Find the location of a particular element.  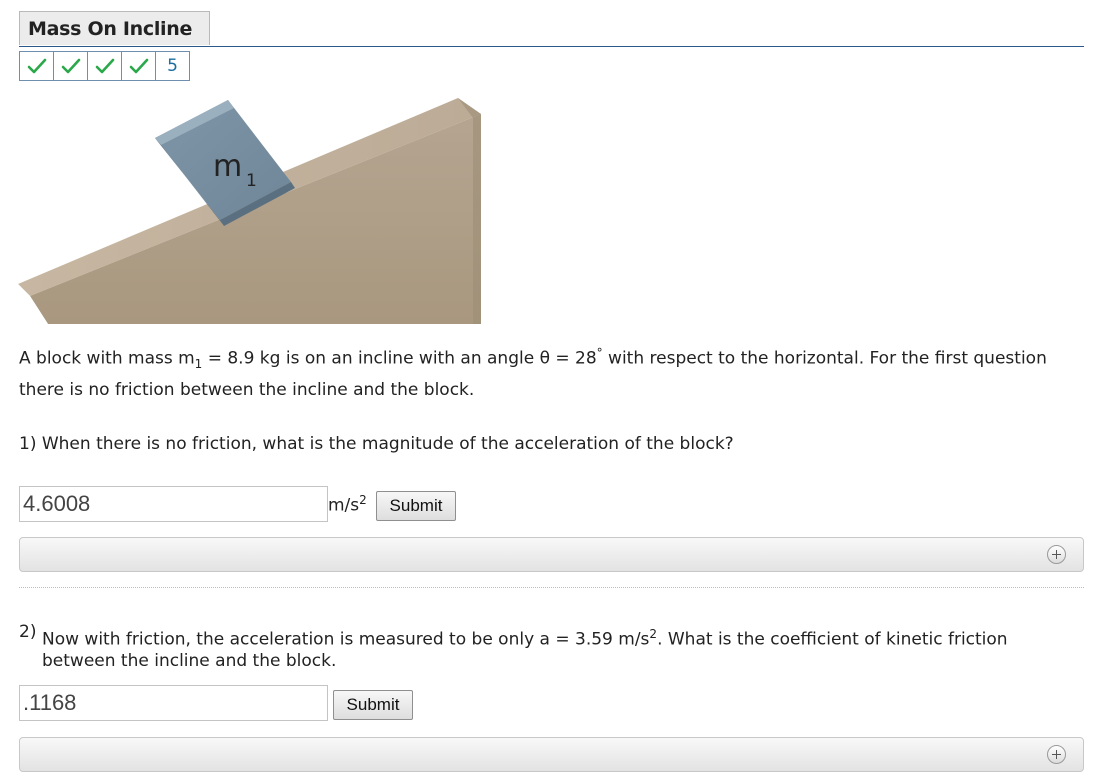

section-divider is located at coordinates (551, 587).